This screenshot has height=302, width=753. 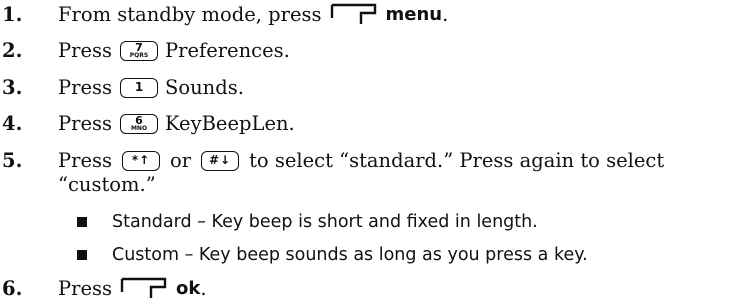 I want to click on key-1-icon: 1, so click(x=139, y=87).